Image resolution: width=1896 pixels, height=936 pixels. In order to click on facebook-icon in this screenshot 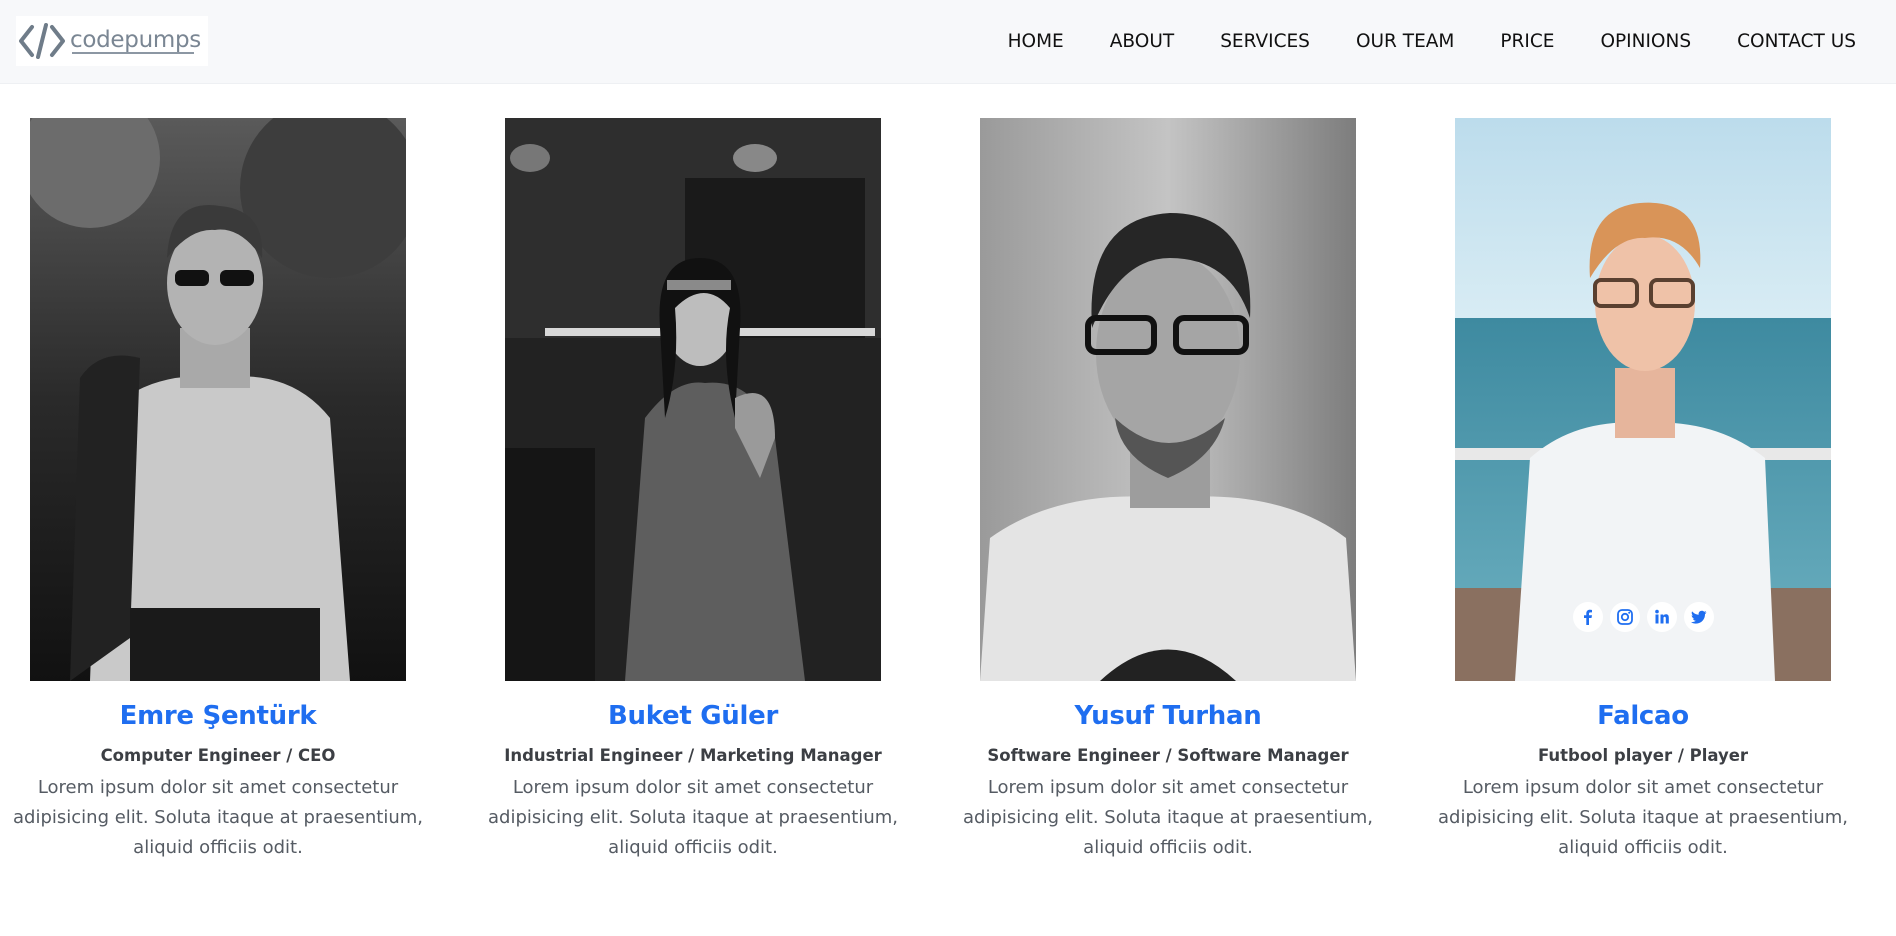, I will do `click(1588, 617)`.